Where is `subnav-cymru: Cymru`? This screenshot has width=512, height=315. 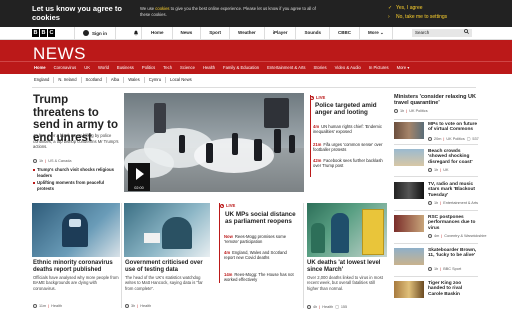
subnav-cymru: Cymru is located at coordinates (156, 80).